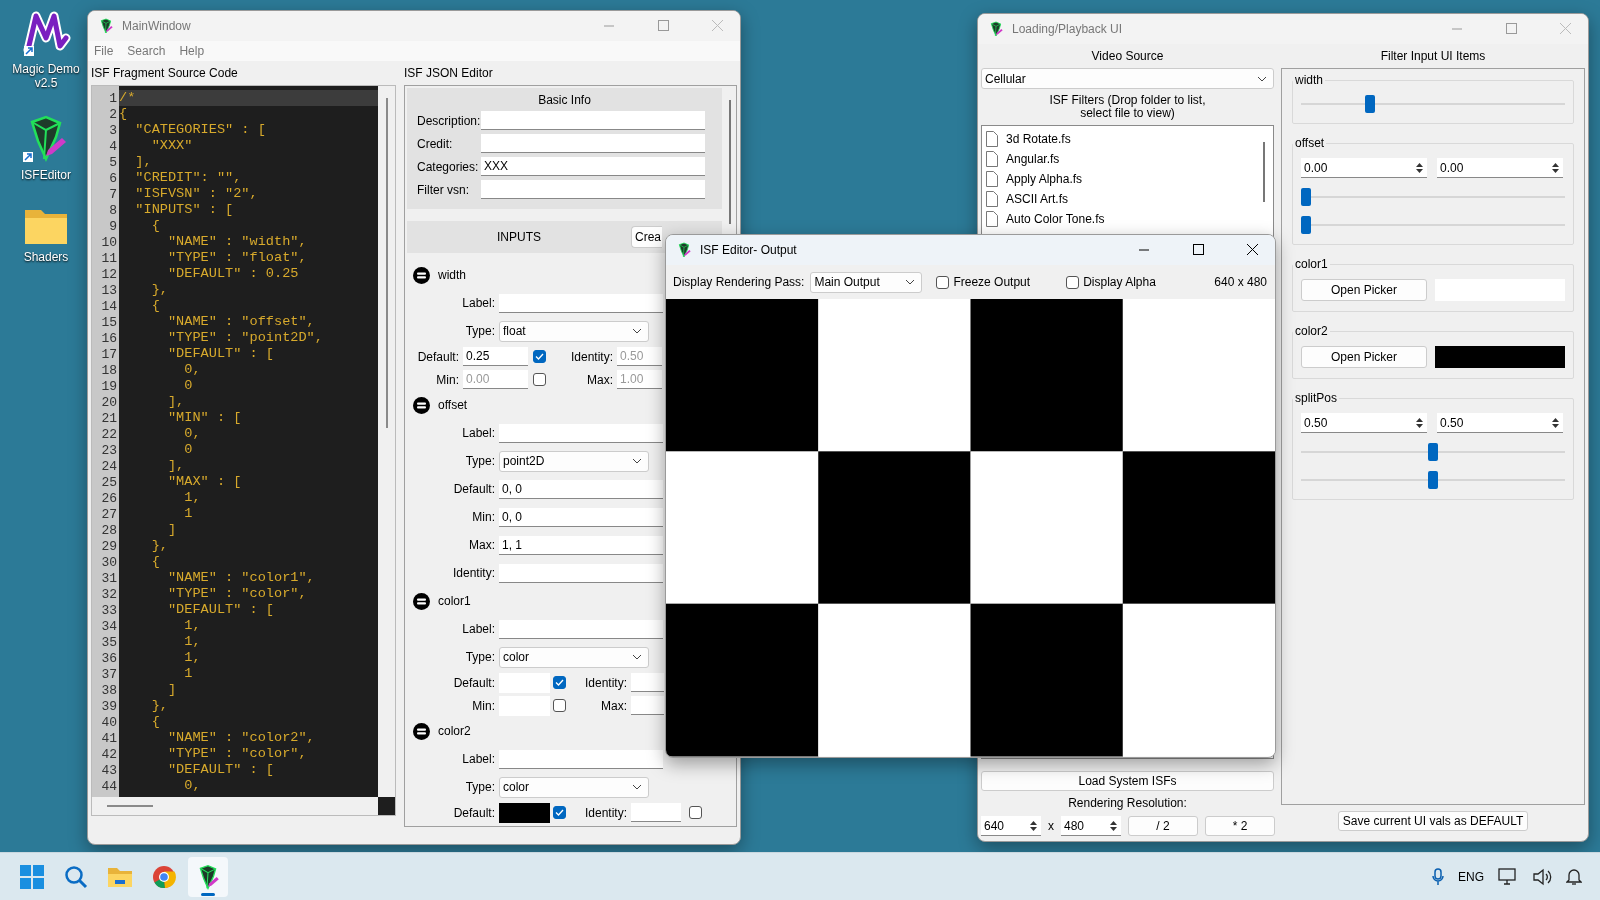 The height and width of the screenshot is (900, 1600). Describe the element at coordinates (76, 876) in the screenshot. I see `search-icon` at that location.